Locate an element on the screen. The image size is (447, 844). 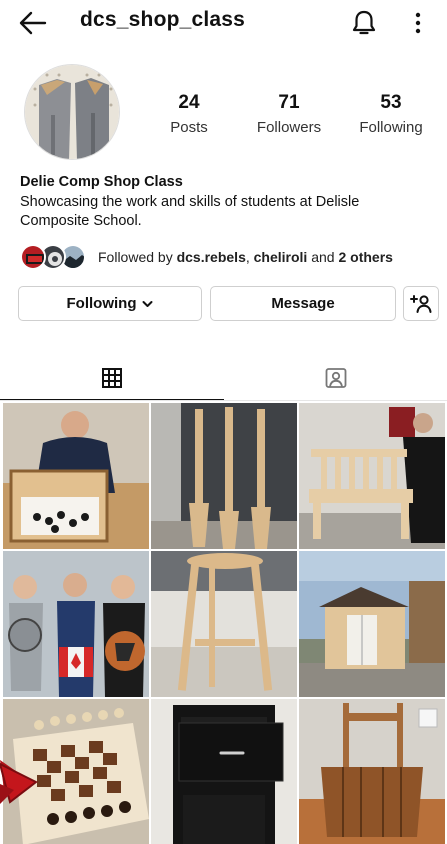
chevron-down-icon is located at coordinates (147, 303).